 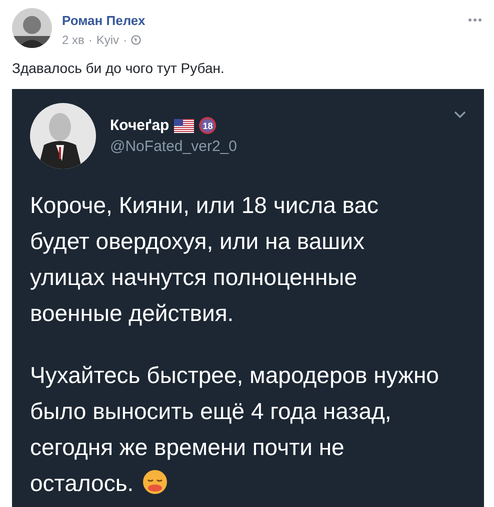 What do you see at coordinates (73, 40) in the screenshot?
I see `post-time: 2 хв` at bounding box center [73, 40].